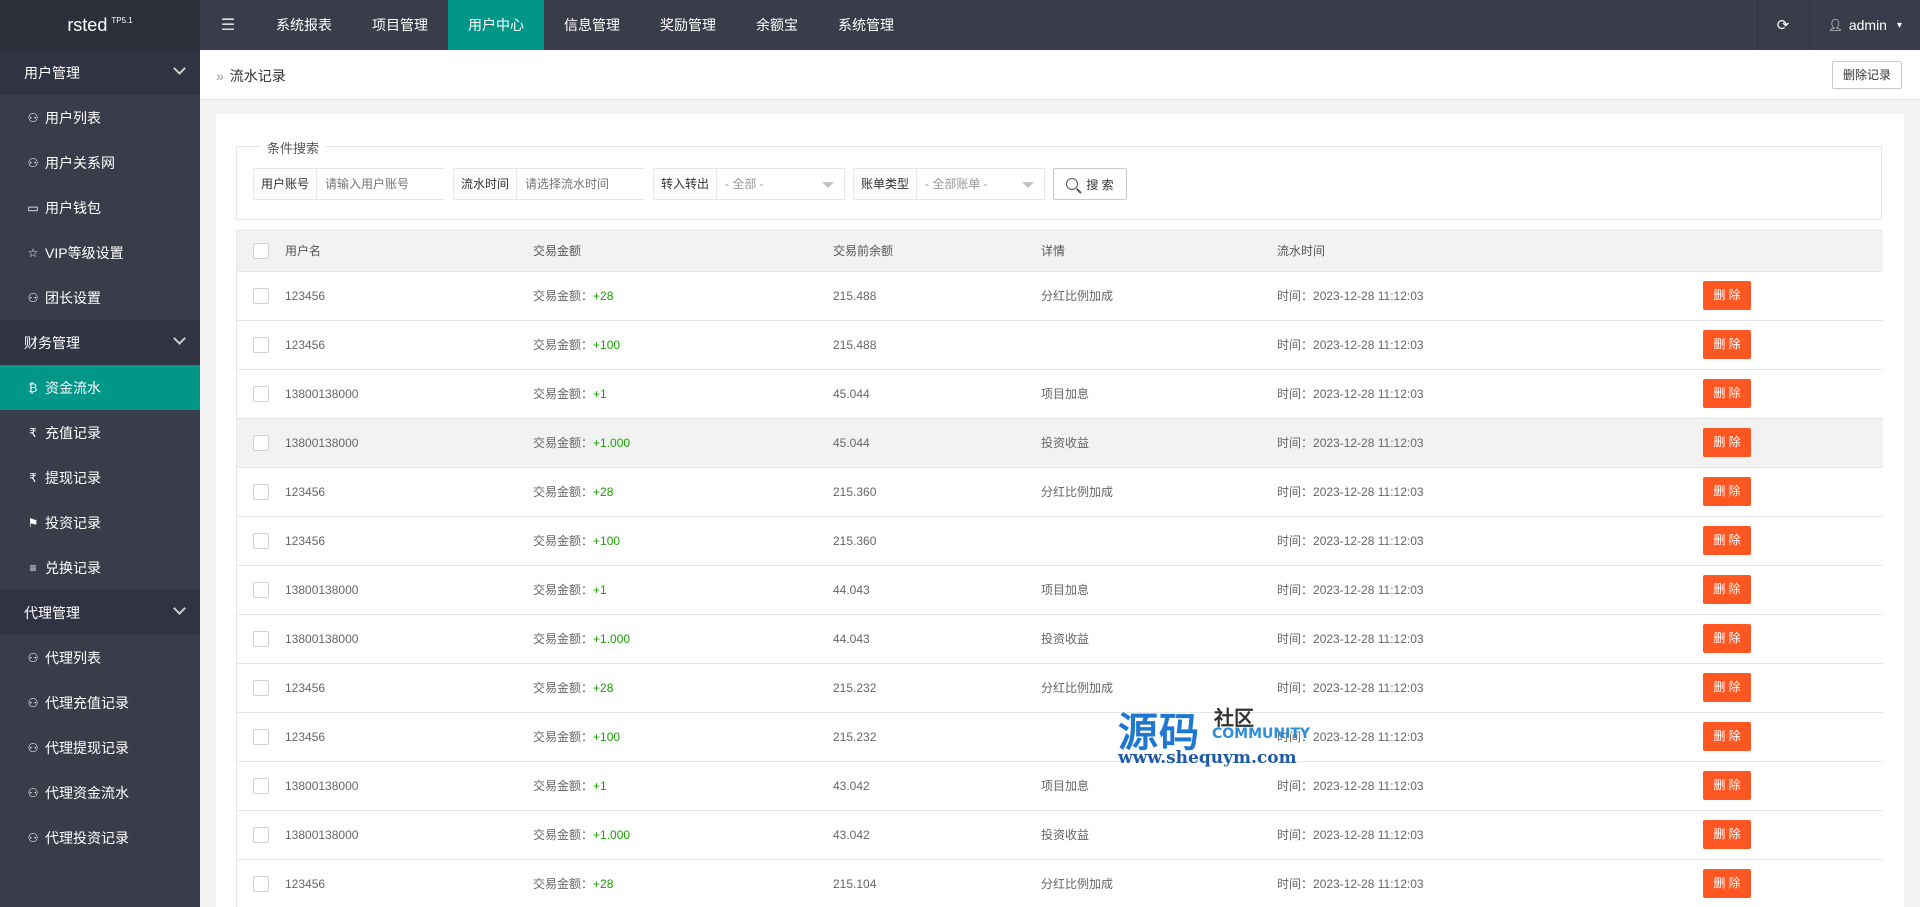 The width and height of the screenshot is (1920, 907). Describe the element at coordinates (100, 162) in the screenshot. I see `sidebar-item: ⚇ 用户关系网` at that location.